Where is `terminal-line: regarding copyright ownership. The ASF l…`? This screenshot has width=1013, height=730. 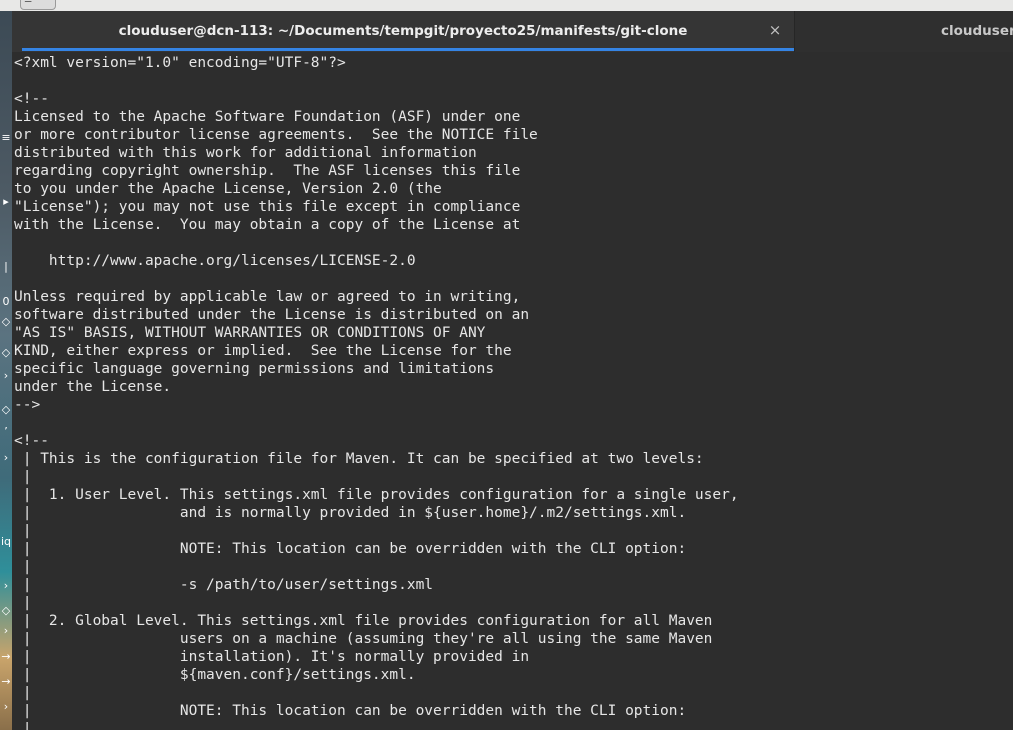
terminal-line: regarding copyright ownership. The ASF l… is located at coordinates (267, 171).